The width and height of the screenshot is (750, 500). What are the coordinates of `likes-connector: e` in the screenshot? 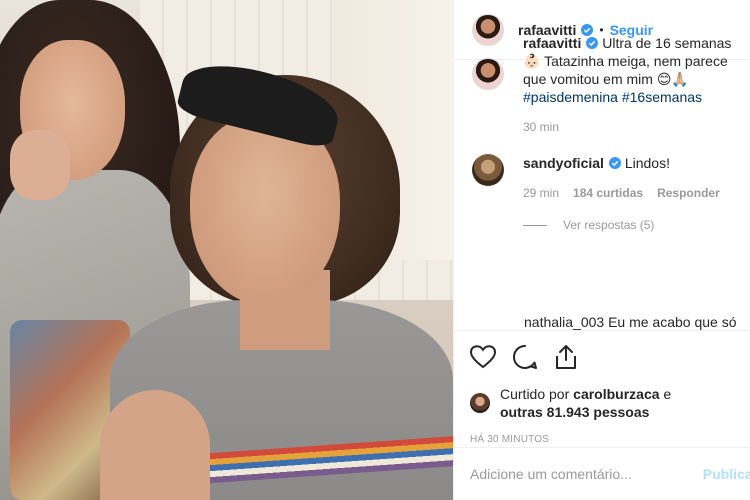 It's located at (667, 394).